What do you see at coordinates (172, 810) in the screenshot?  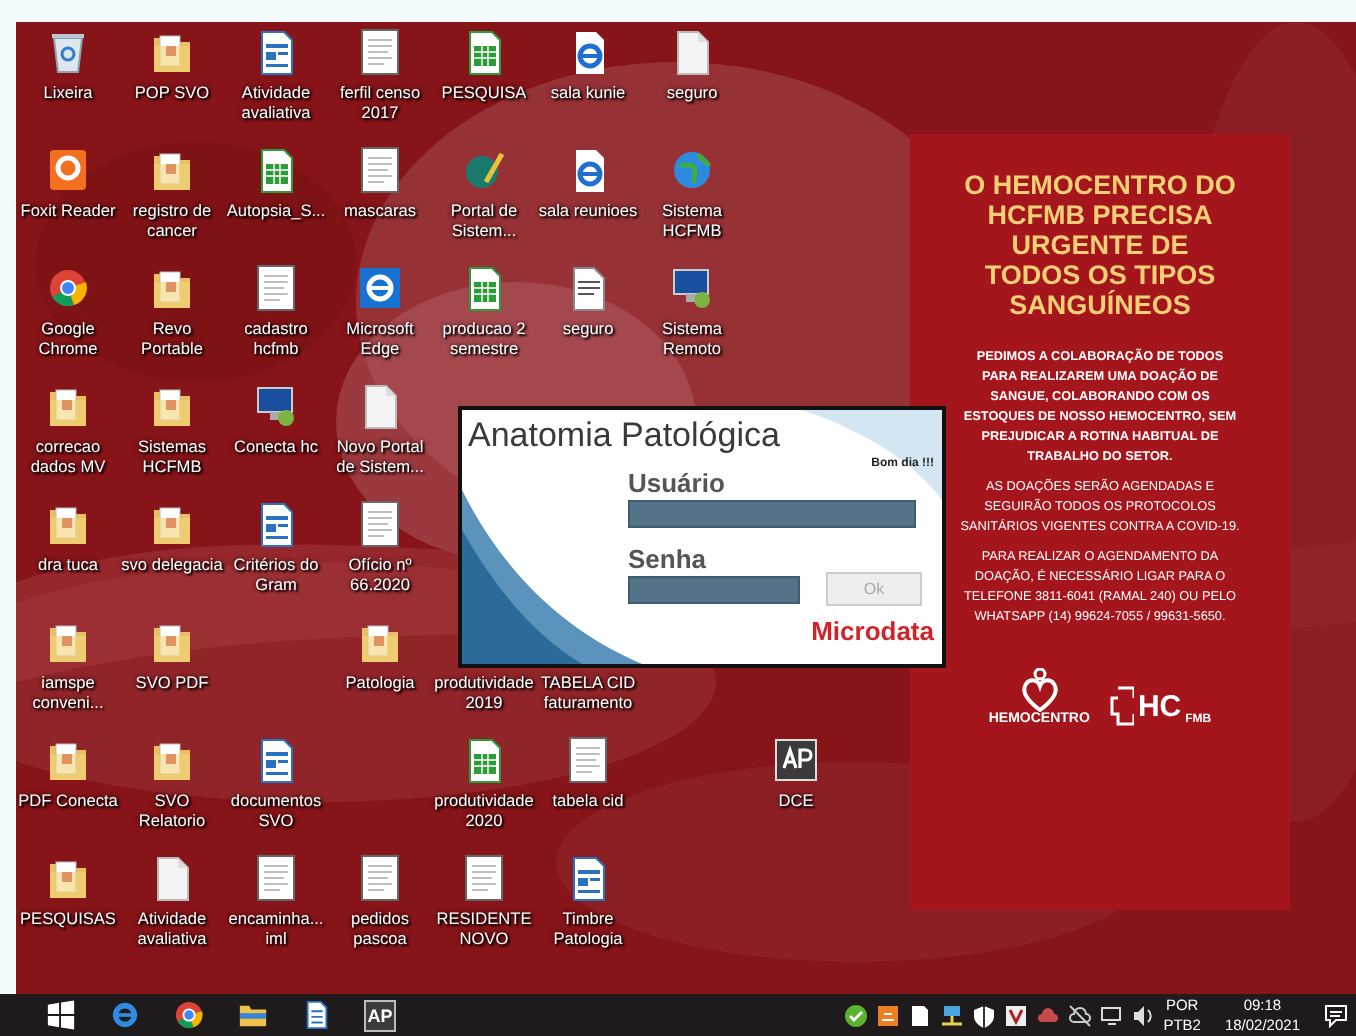 I see `desktop-icon-label: SVO Relatorio` at bounding box center [172, 810].